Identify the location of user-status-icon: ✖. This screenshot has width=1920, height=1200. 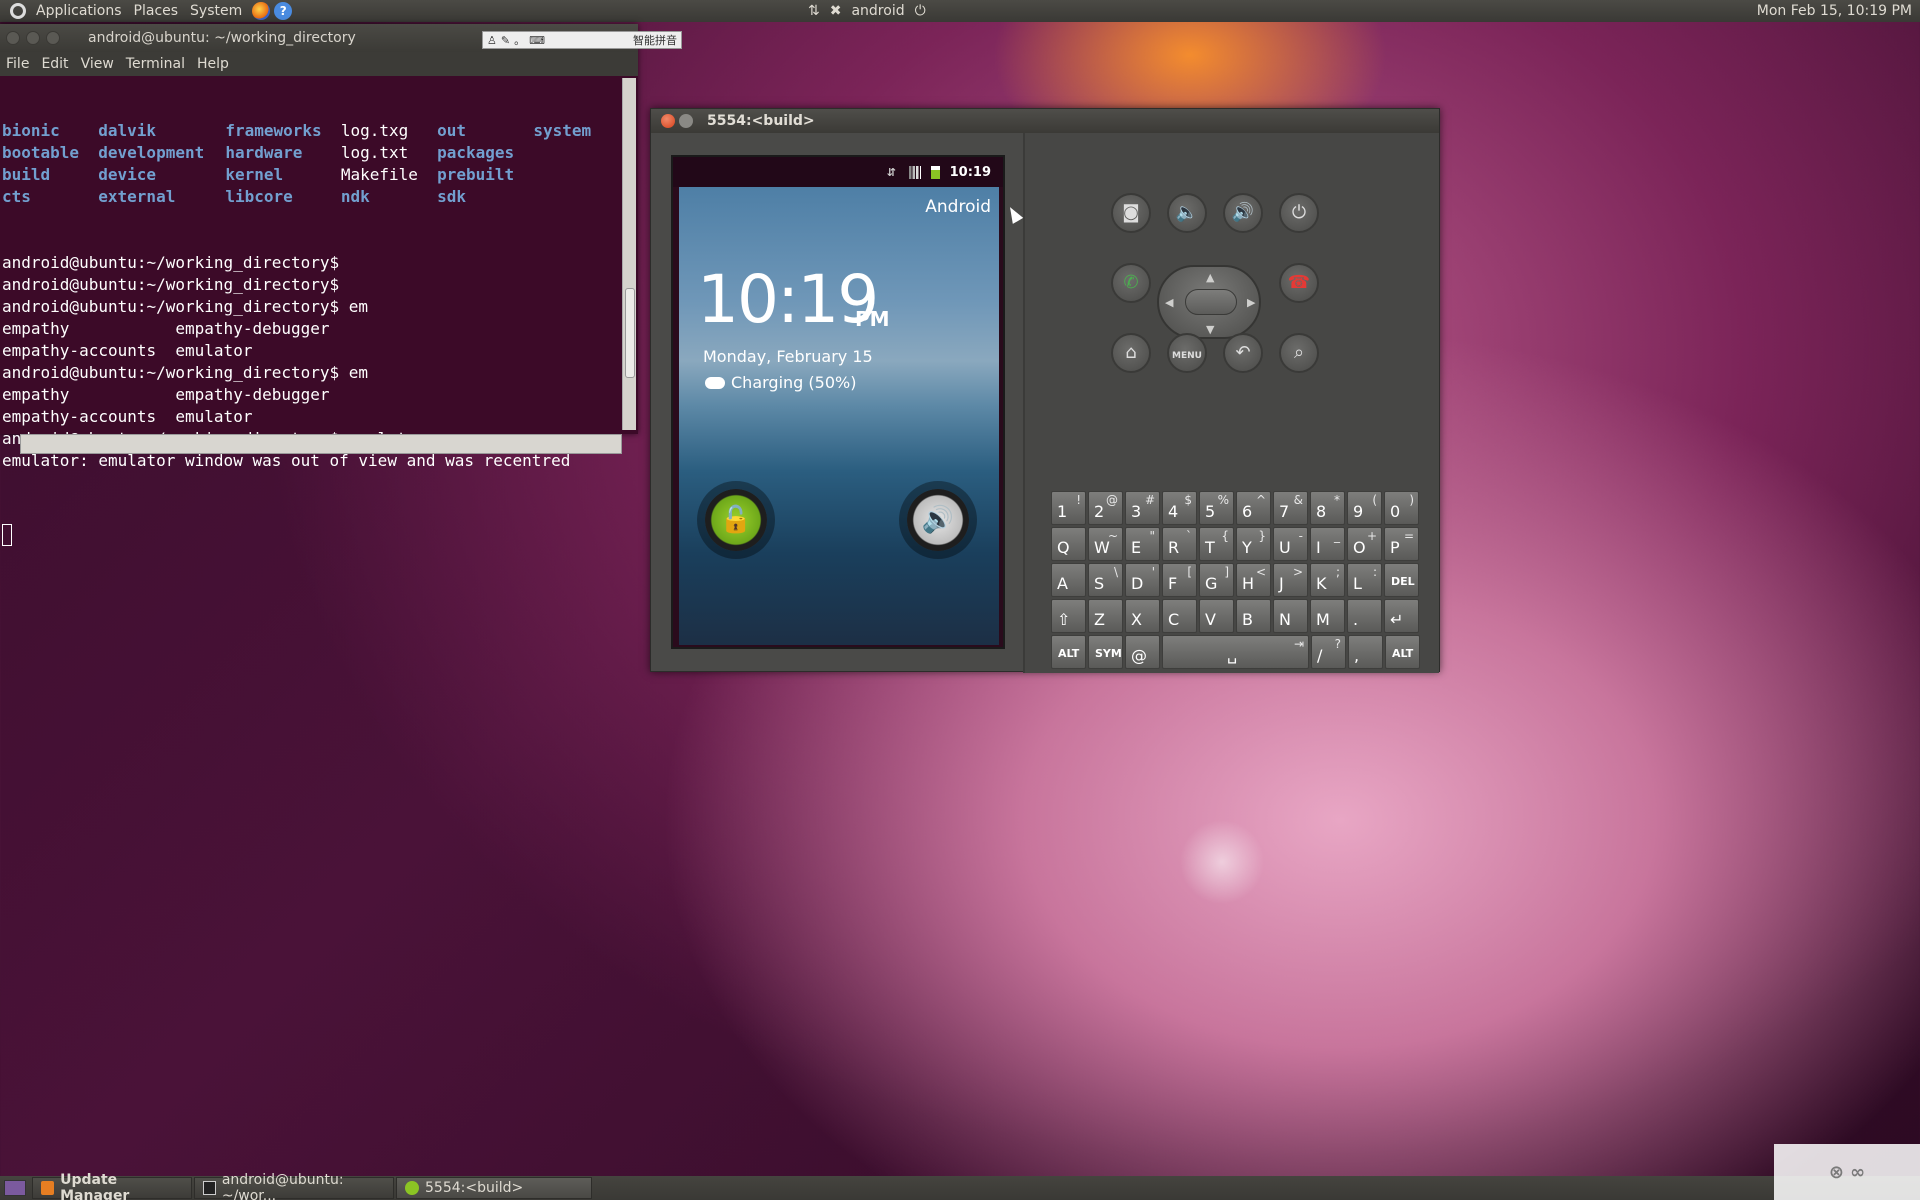
(836, 11).